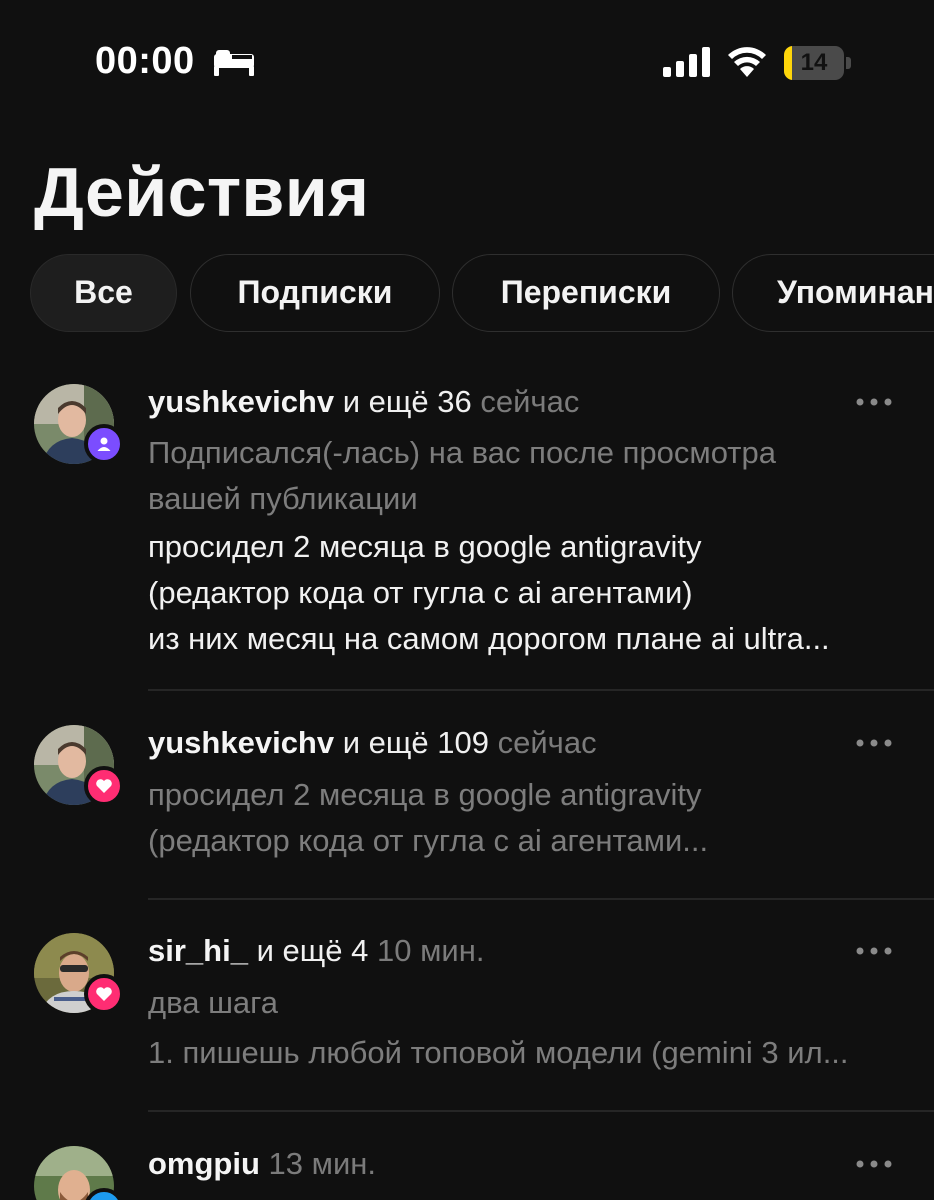  I want to click on others-count: и ещё 4, so click(312, 950).